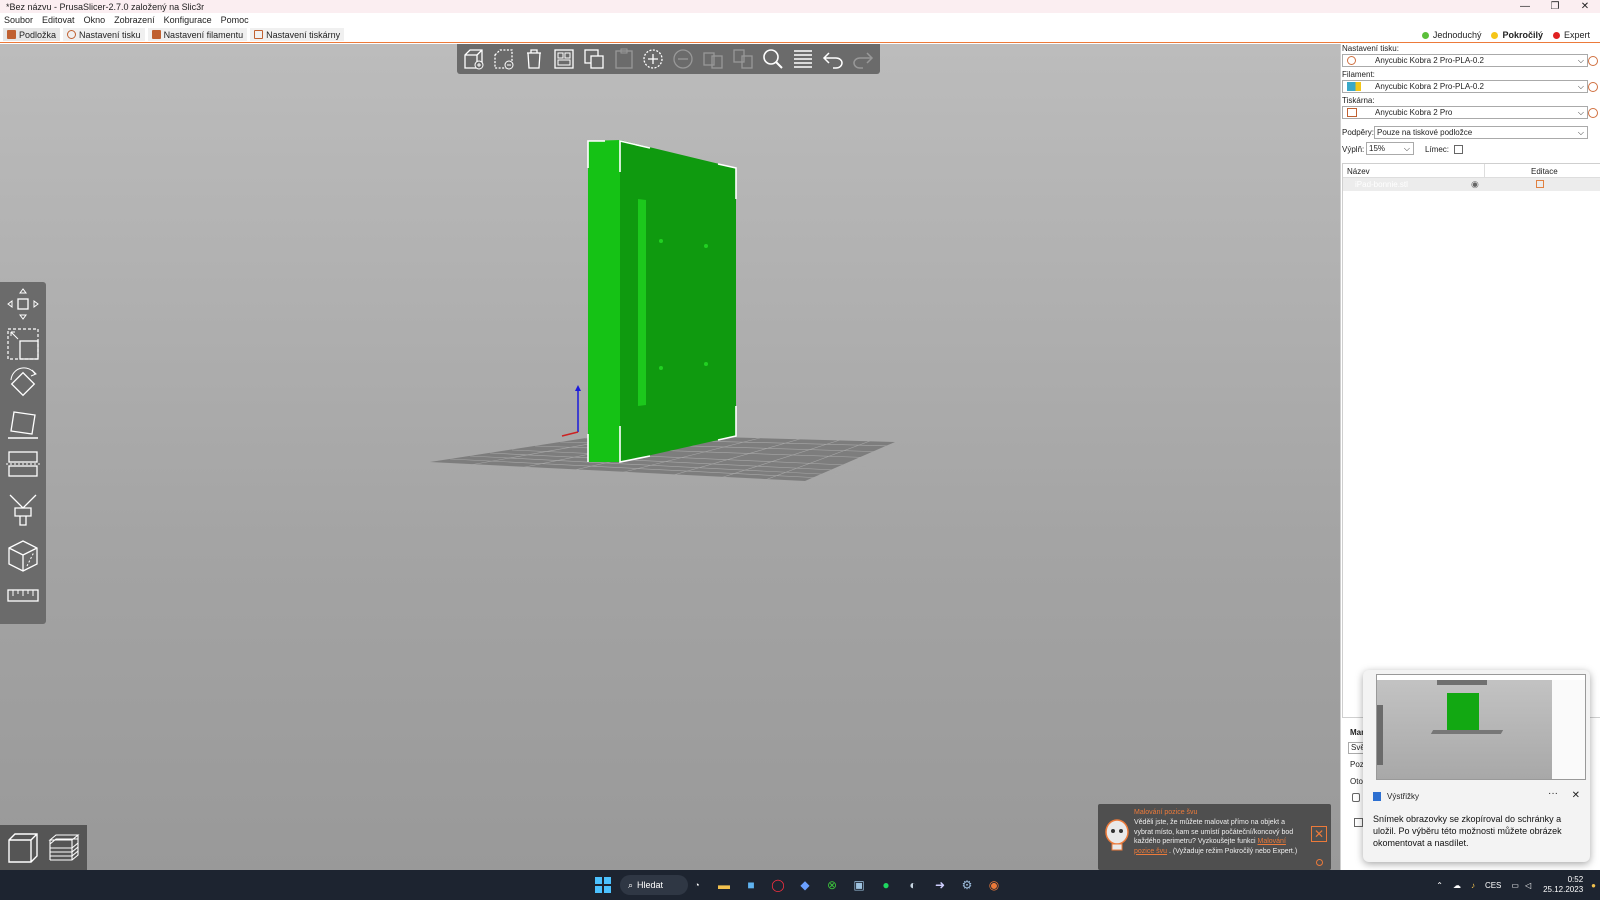 This screenshot has height=900, width=1600. I want to click on menu-help: Pomoc, so click(235, 20).